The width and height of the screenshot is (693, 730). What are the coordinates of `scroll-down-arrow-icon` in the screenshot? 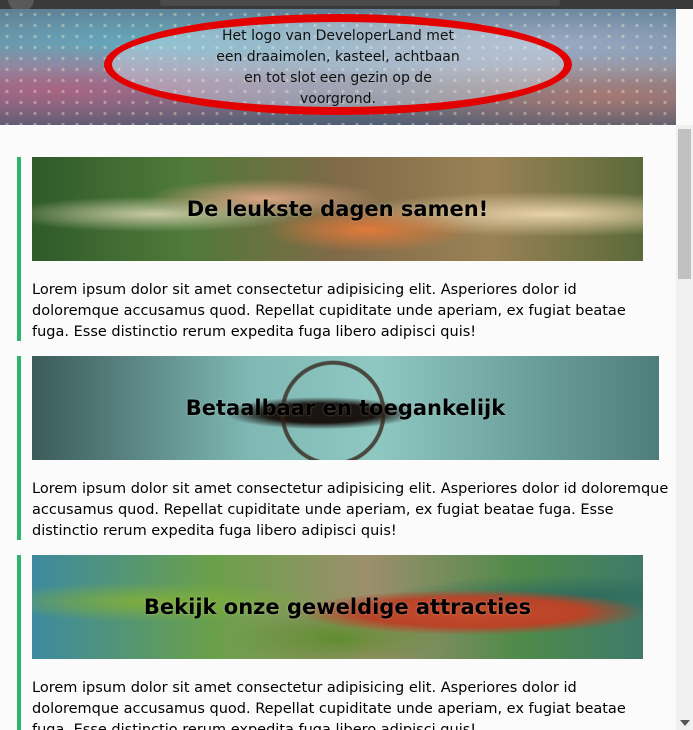 It's located at (685, 723).